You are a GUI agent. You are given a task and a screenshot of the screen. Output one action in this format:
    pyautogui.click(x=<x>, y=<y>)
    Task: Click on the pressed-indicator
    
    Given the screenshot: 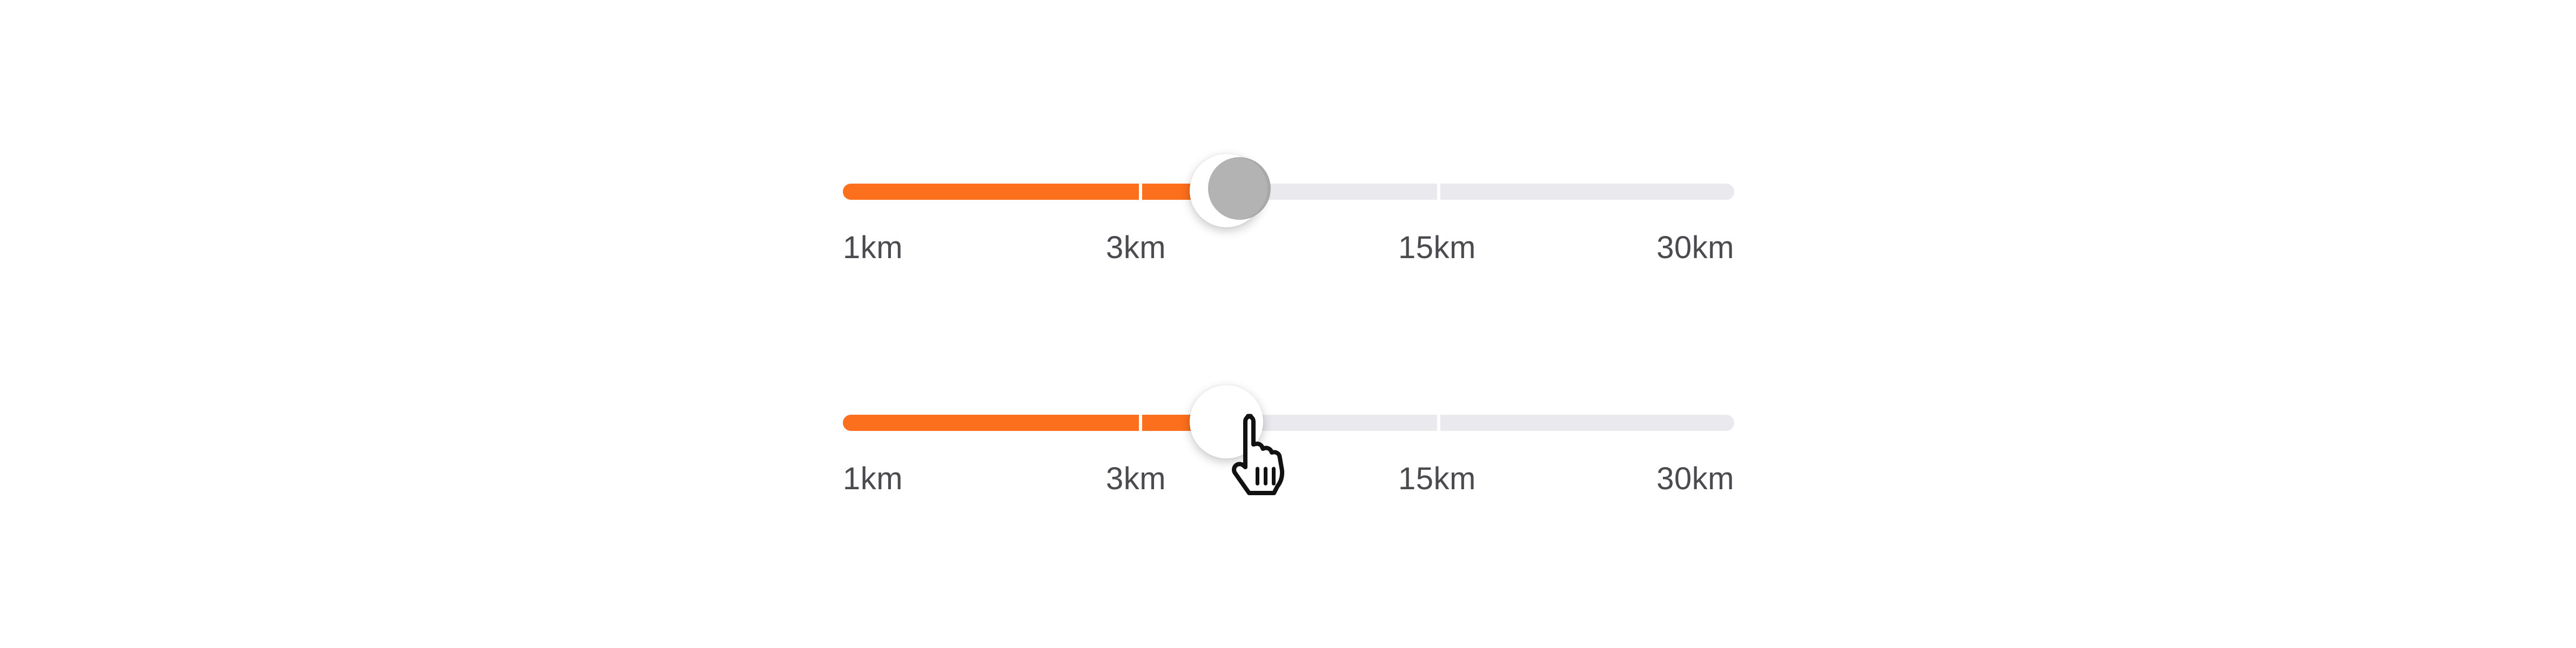 What is the action you would take?
    pyautogui.click(x=1240, y=188)
    